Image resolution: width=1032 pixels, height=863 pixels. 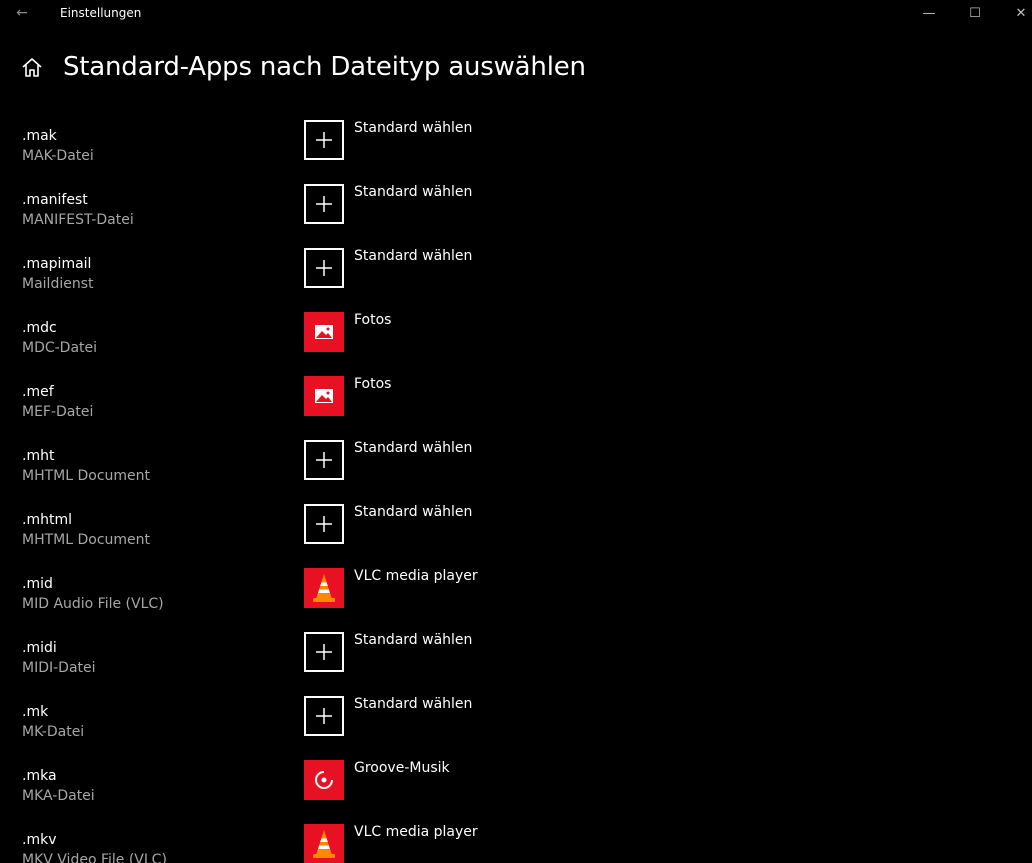 I want to click on minimize-button: —, so click(x=929, y=13).